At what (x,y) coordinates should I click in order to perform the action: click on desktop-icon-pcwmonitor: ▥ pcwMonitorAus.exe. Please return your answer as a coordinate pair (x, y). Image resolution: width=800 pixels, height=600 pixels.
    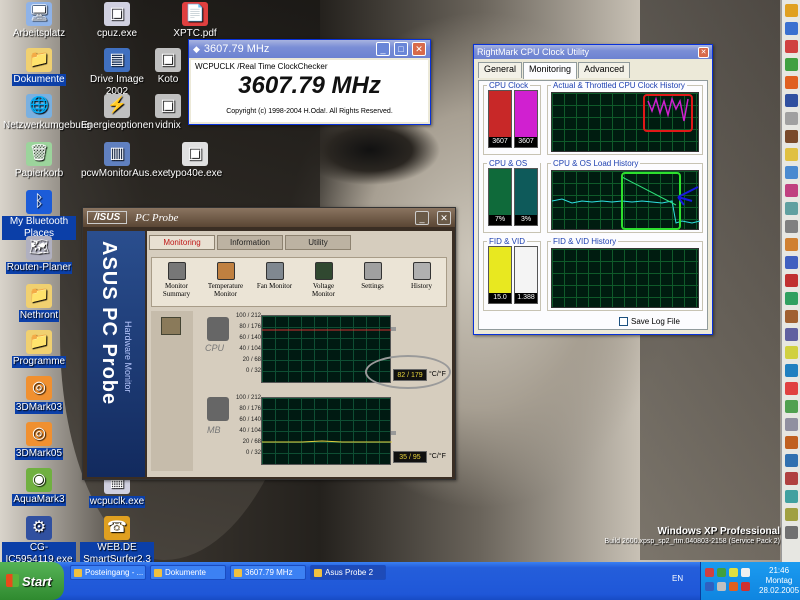
    Looking at the image, I should click on (124, 161).